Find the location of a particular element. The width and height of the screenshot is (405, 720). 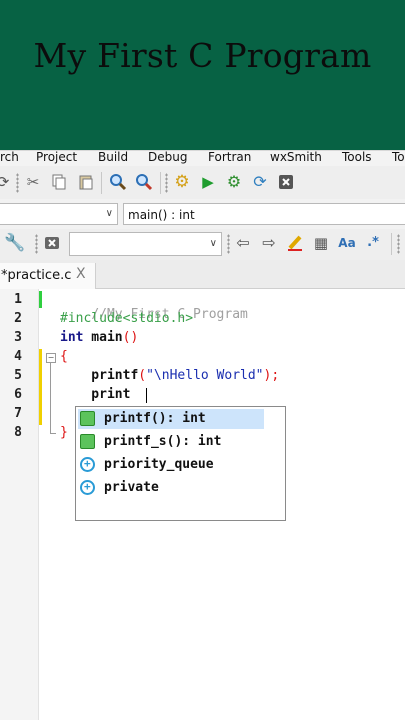

line-number: 4 is located at coordinates (18, 356).